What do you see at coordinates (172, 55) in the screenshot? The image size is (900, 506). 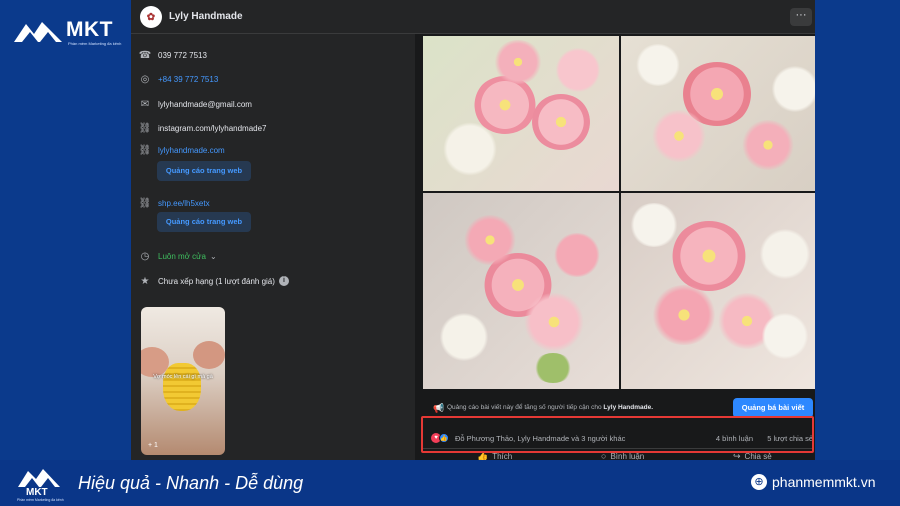 I see `intro-phone: ☎ 039 772 7513` at bounding box center [172, 55].